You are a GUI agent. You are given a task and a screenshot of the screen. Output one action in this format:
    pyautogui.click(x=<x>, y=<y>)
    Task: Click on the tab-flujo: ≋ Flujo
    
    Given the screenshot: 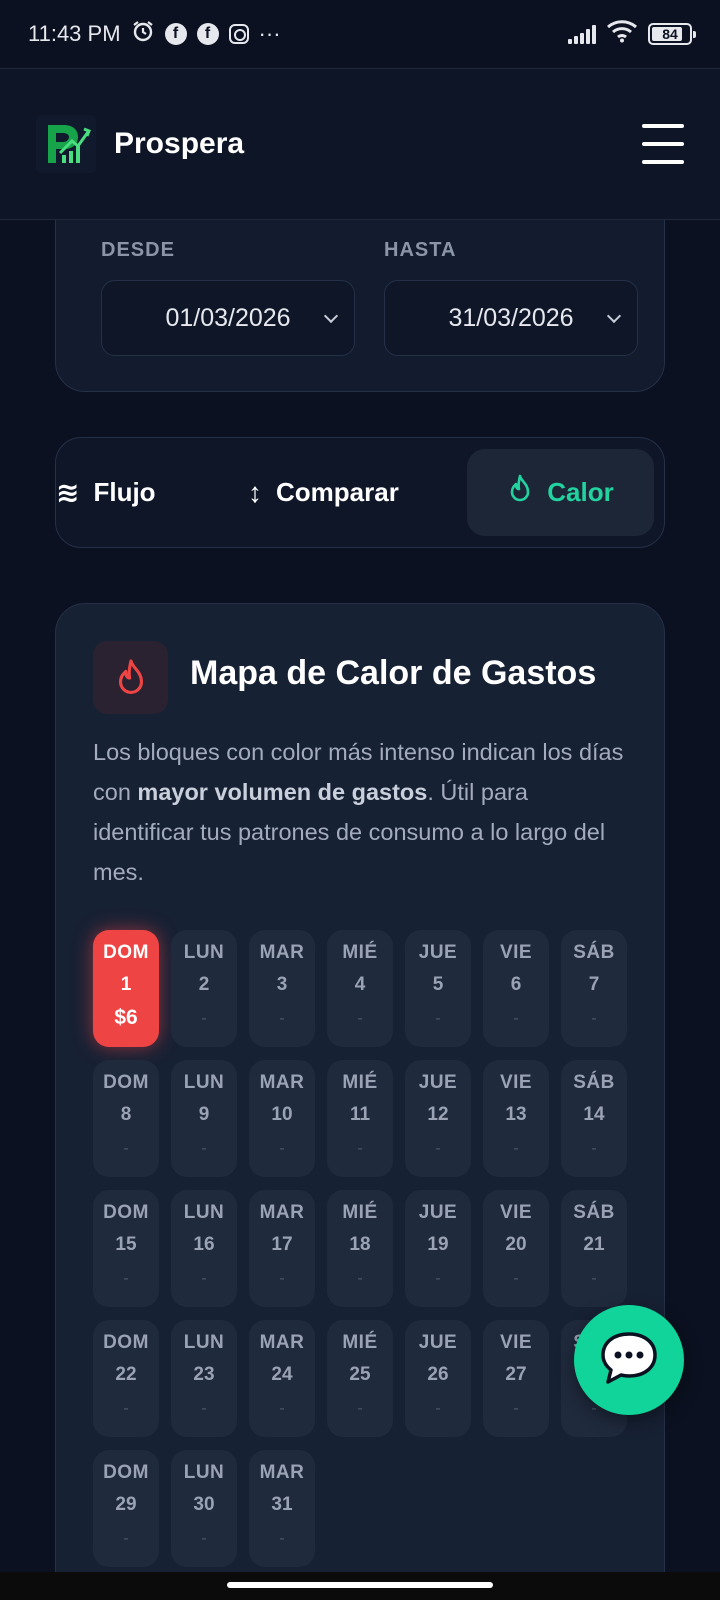 What is the action you would take?
    pyautogui.click(x=106, y=492)
    